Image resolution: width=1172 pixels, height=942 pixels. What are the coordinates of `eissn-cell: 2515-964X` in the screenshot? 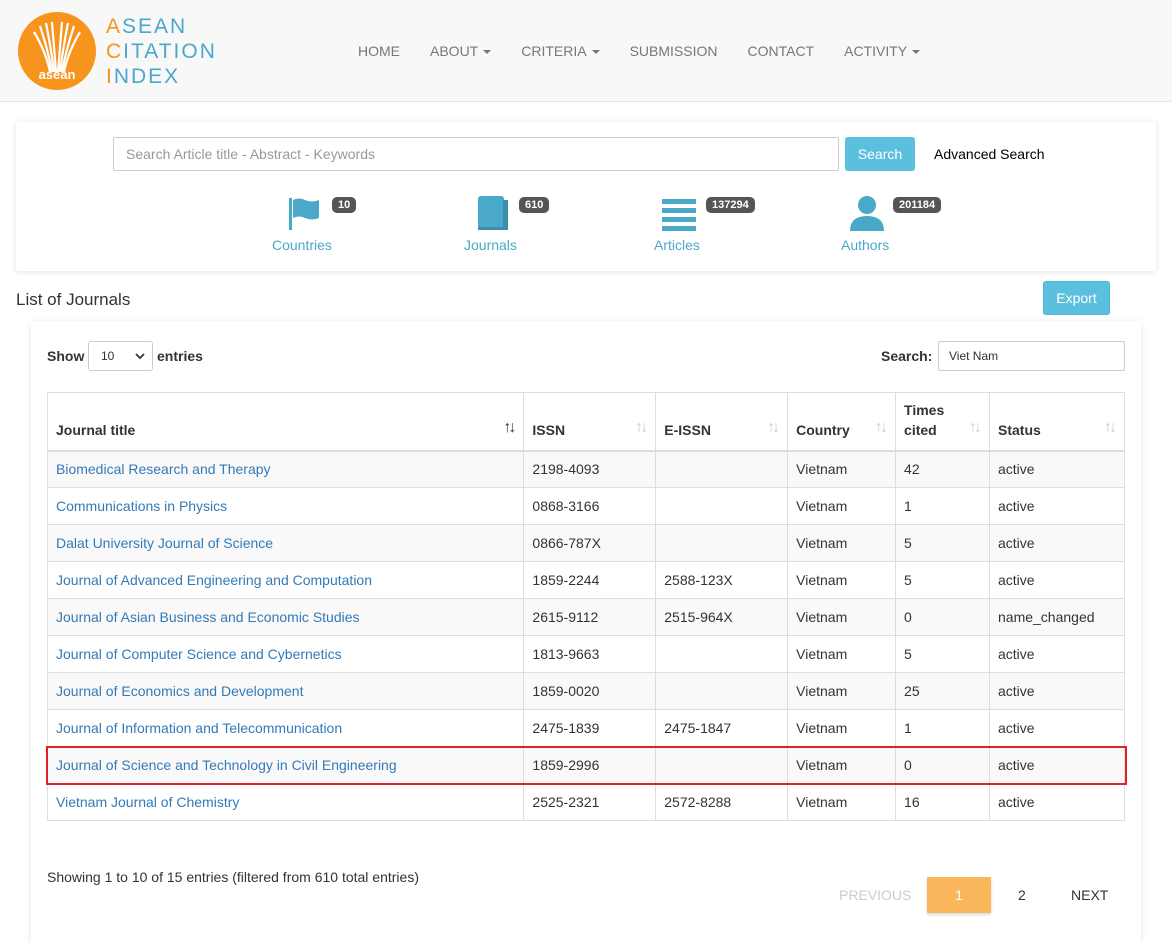 It's located at (722, 617).